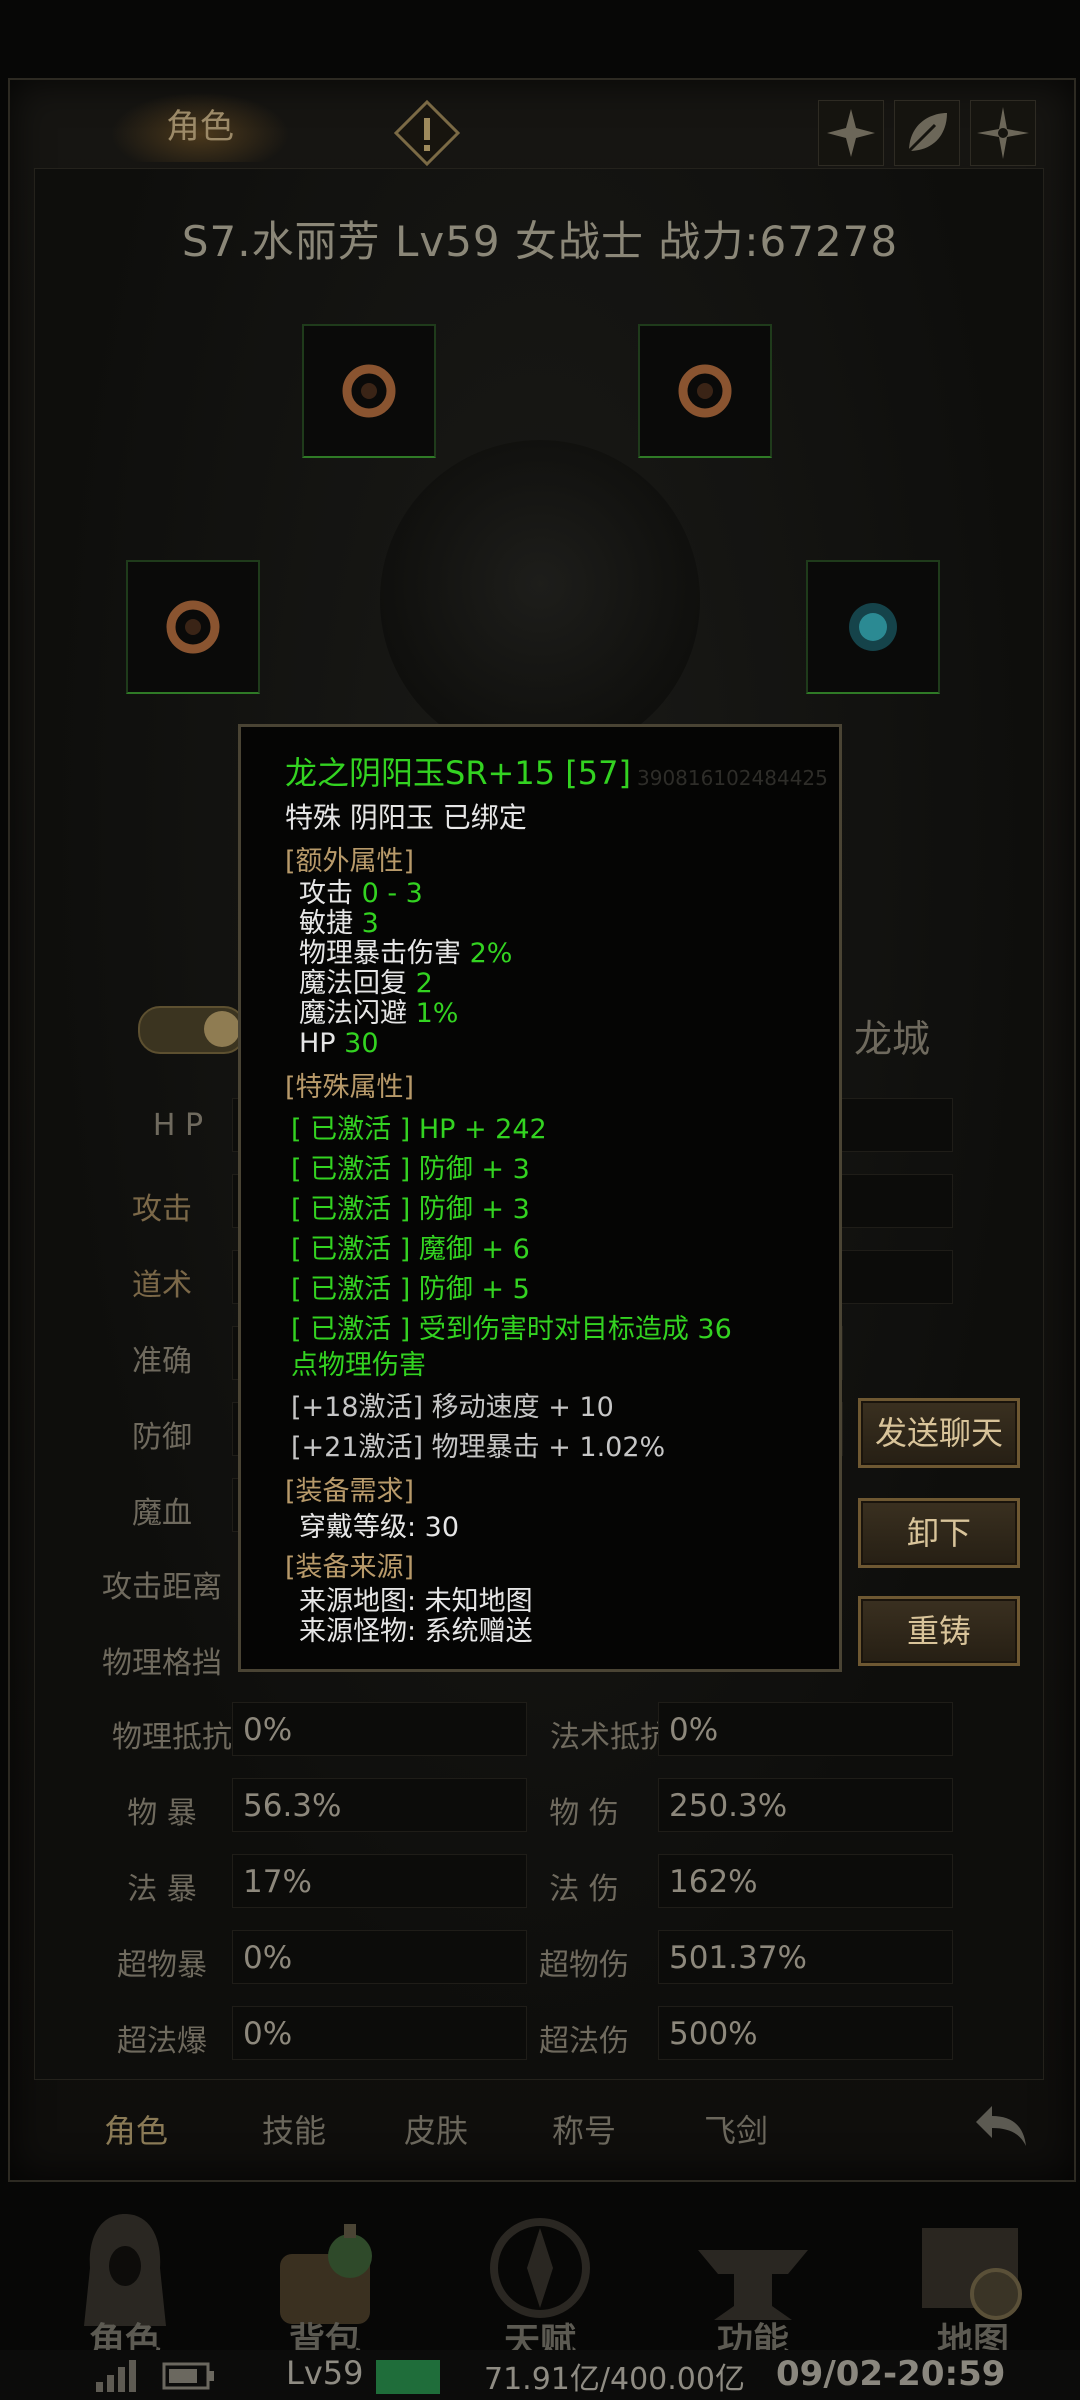 The height and width of the screenshot is (2400, 1080). I want to click on nav-map: 地图, so click(973, 2285).